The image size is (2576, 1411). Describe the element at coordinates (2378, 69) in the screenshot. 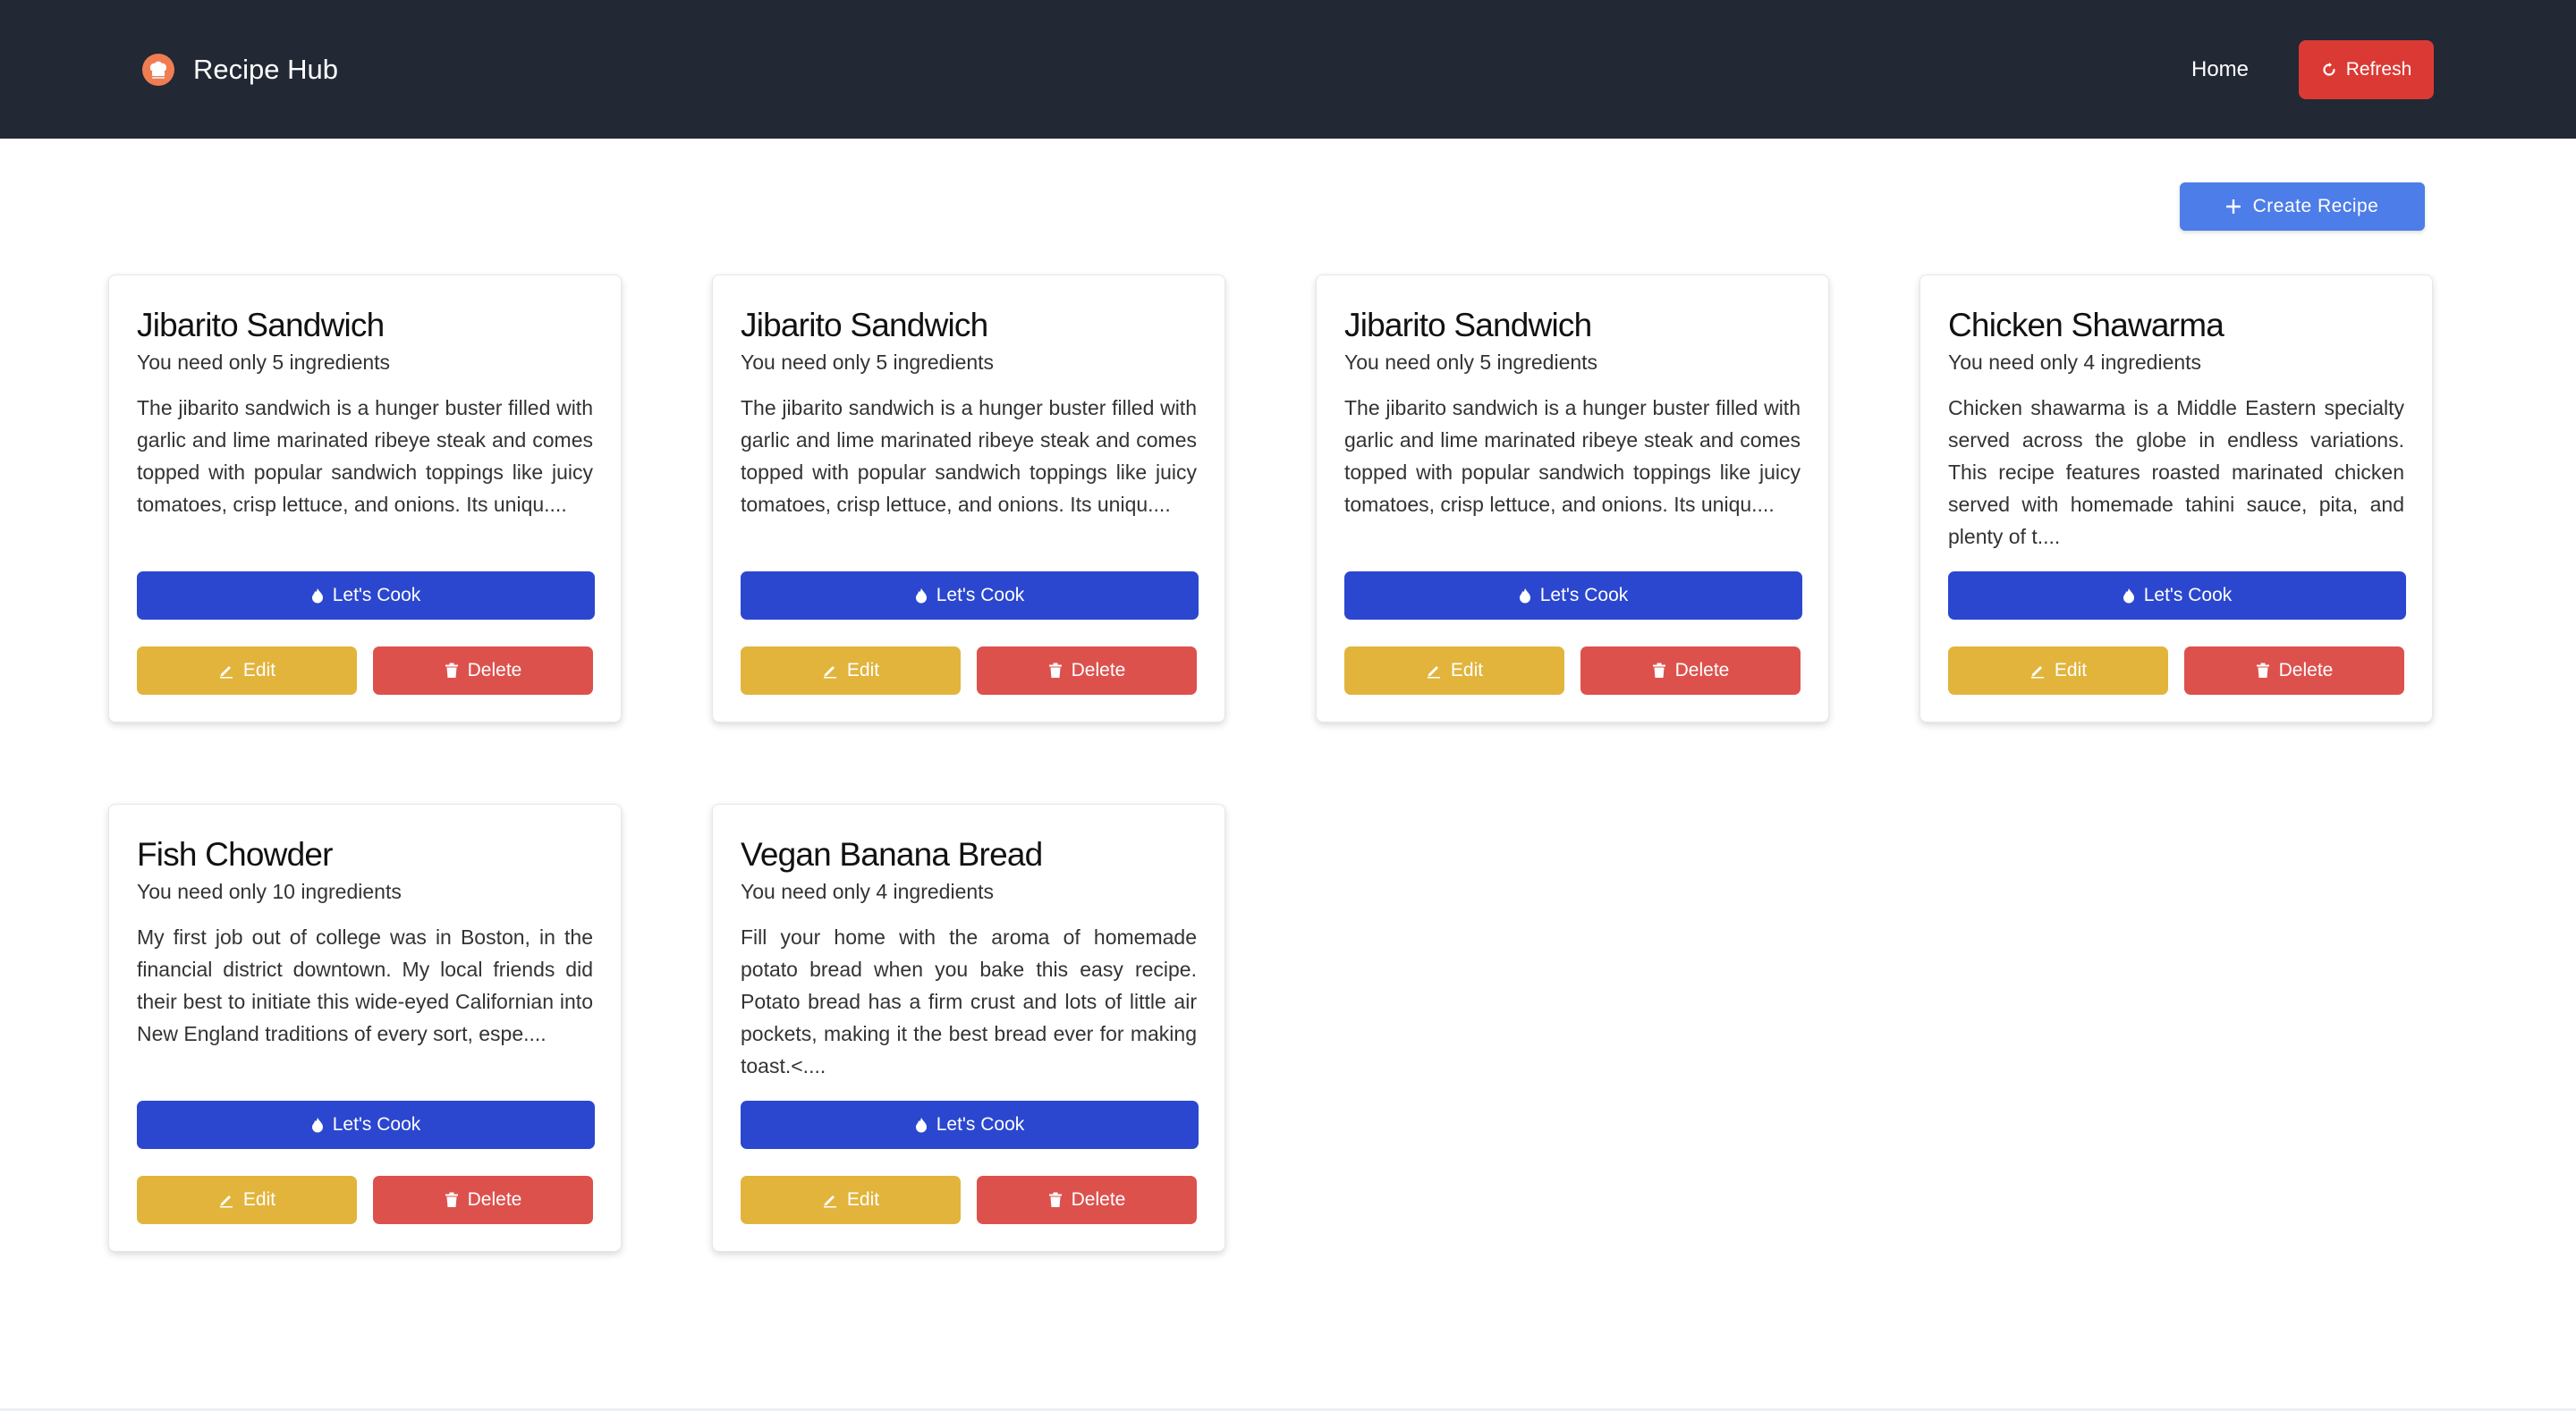

I see `refresh-label: Refresh` at that location.